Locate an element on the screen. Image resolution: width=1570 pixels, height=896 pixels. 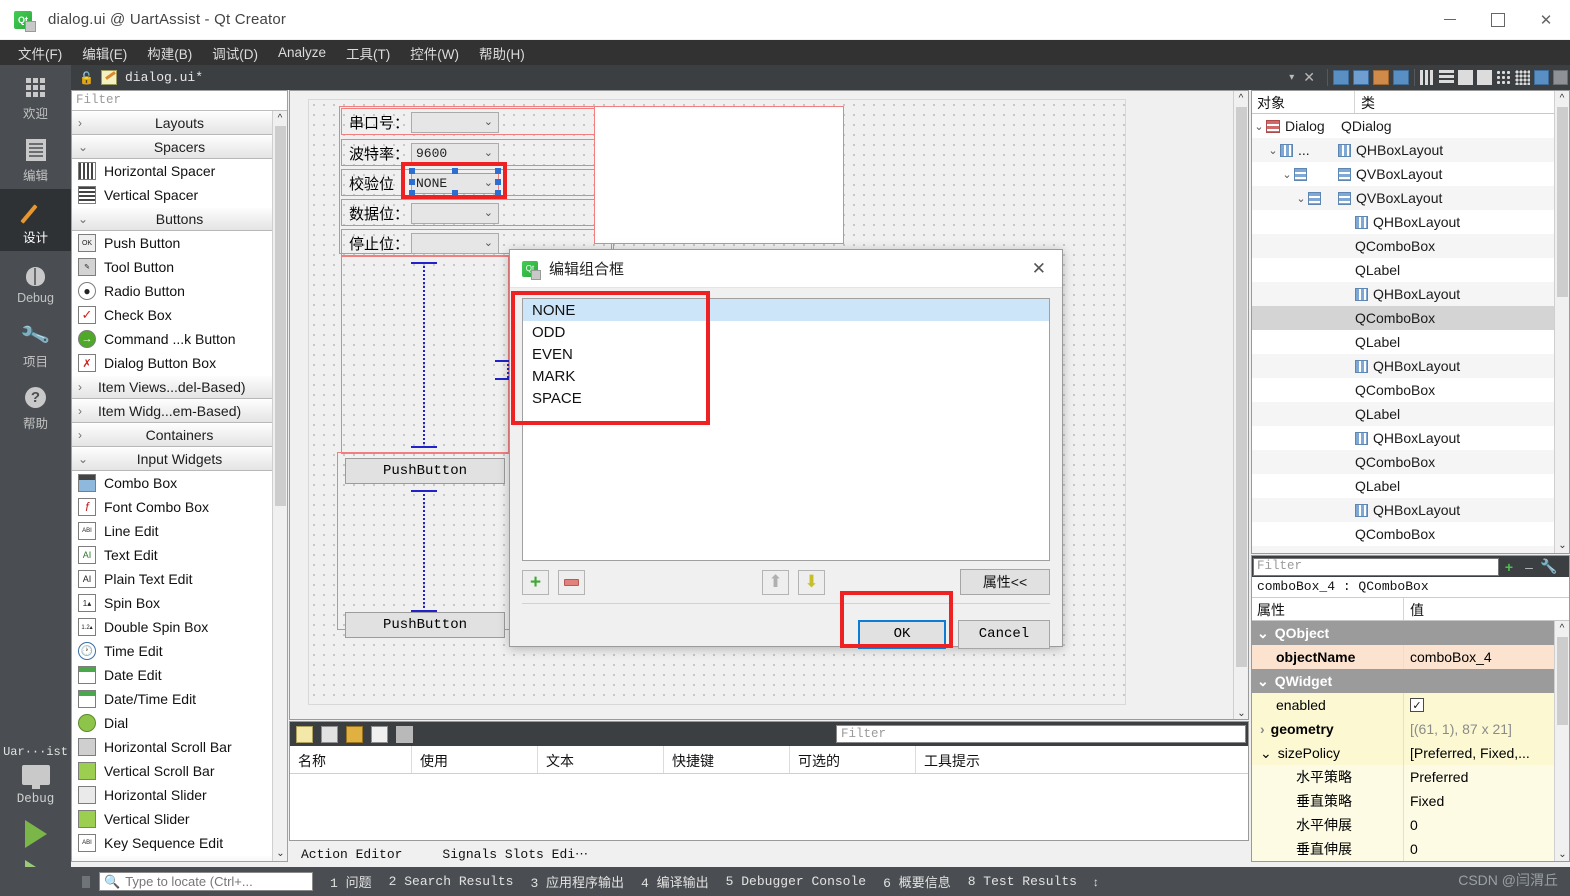
layout-horizontal-icon is located at coordinates (1427, 77).